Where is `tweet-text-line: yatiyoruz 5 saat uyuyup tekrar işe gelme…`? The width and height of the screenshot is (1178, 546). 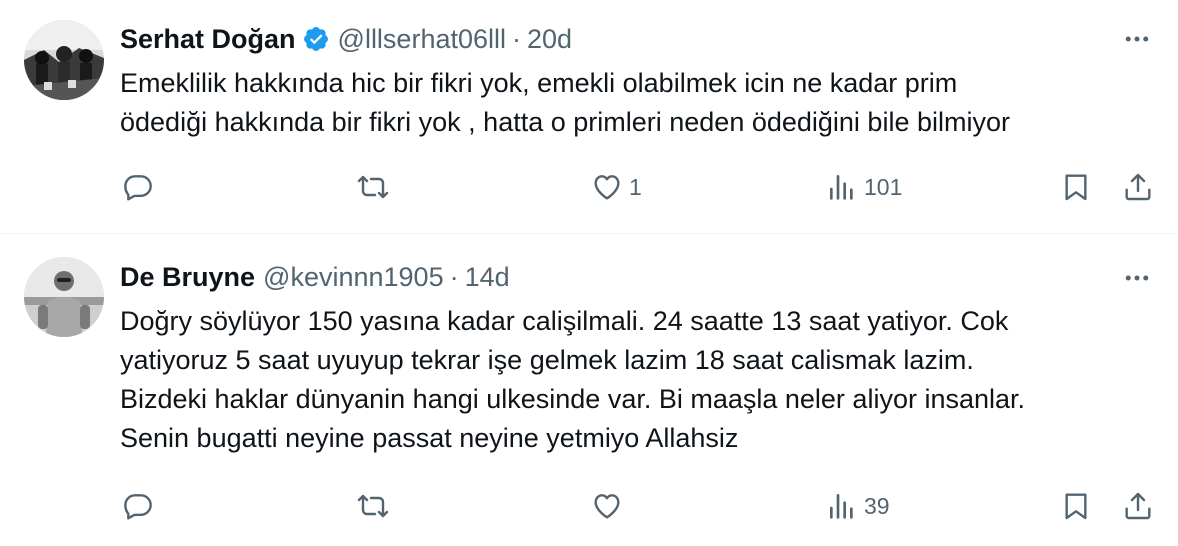
tweet-text-line: yatiyoruz 5 saat uyuyup tekrar işe gelme… is located at coordinates (547, 360).